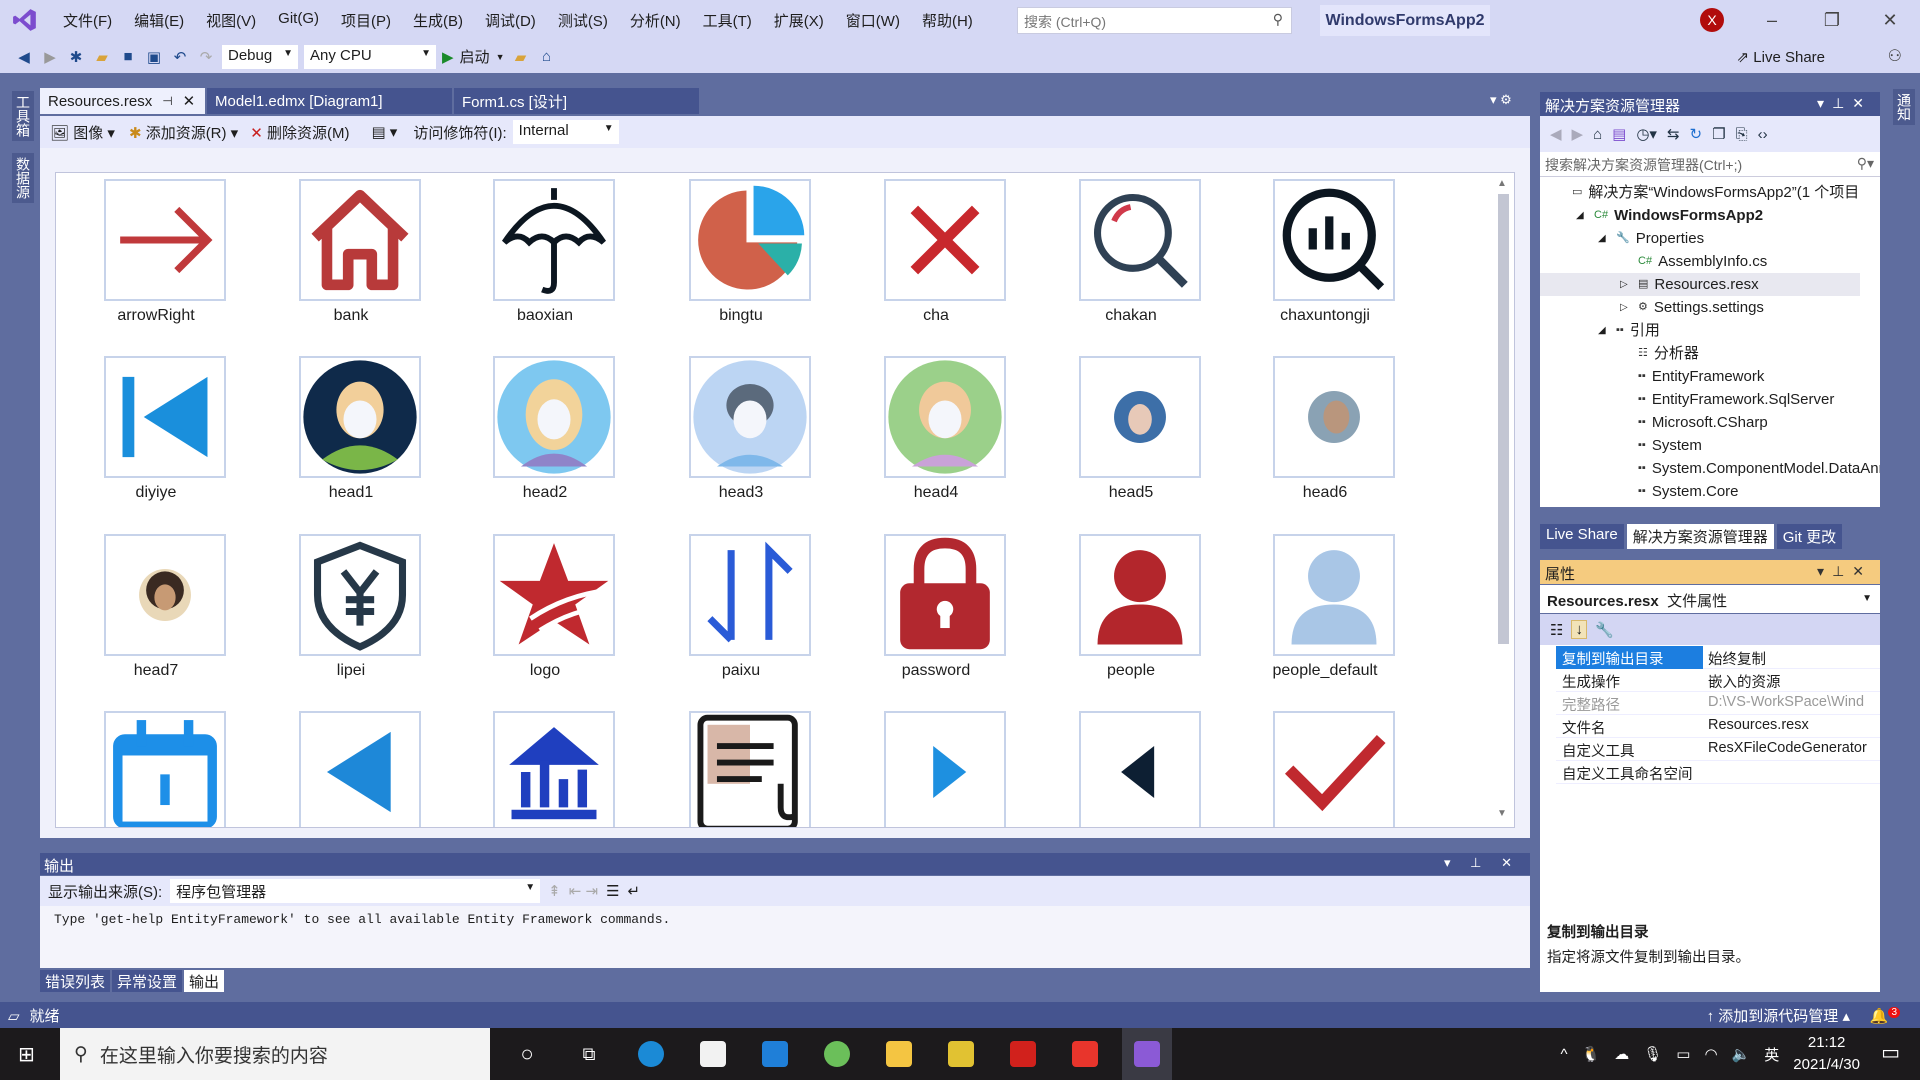 The image size is (1920, 1080). Describe the element at coordinates (473, 56) in the screenshot. I see `start-button: ▶ 启动 ▼` at that location.